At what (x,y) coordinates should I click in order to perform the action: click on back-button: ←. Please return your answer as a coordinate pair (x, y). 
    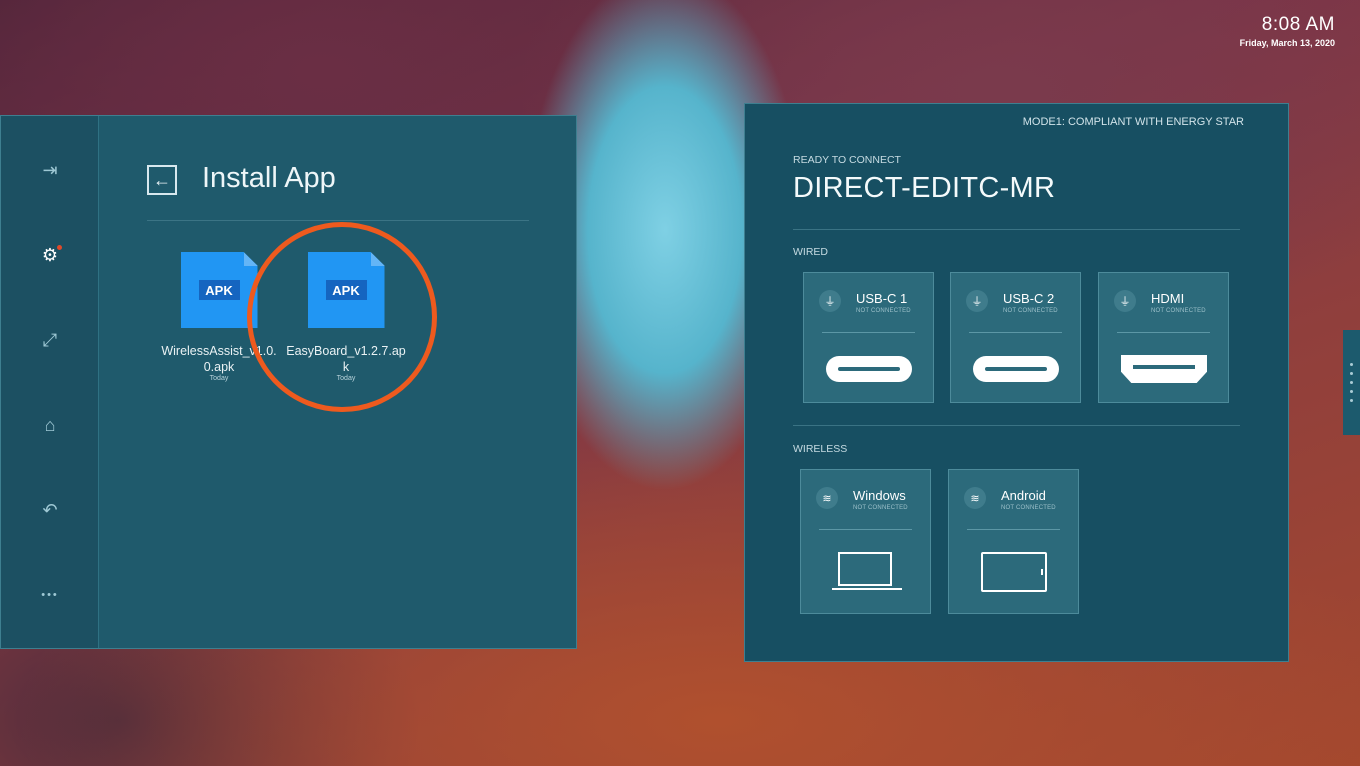
    Looking at the image, I should click on (162, 180).